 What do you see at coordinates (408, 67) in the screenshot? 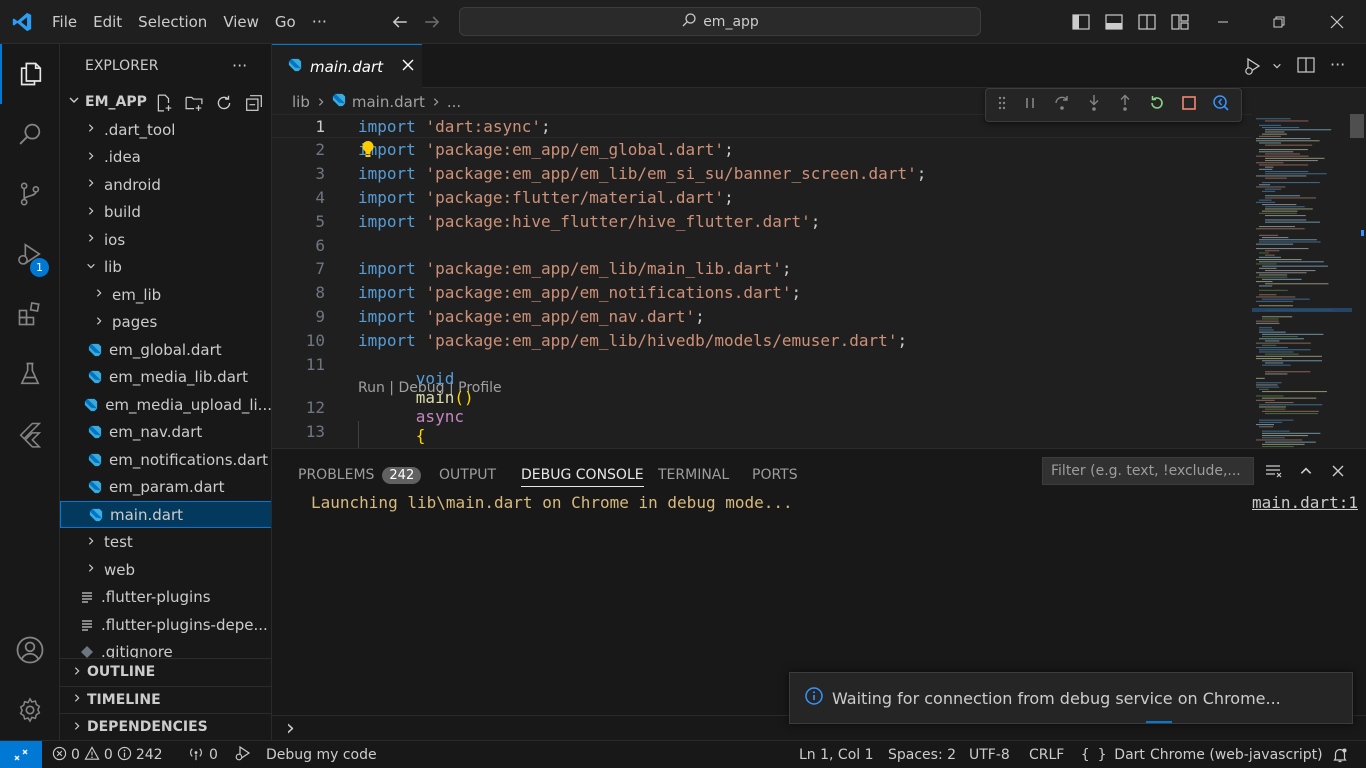
I see `close-tab-icon` at bounding box center [408, 67].